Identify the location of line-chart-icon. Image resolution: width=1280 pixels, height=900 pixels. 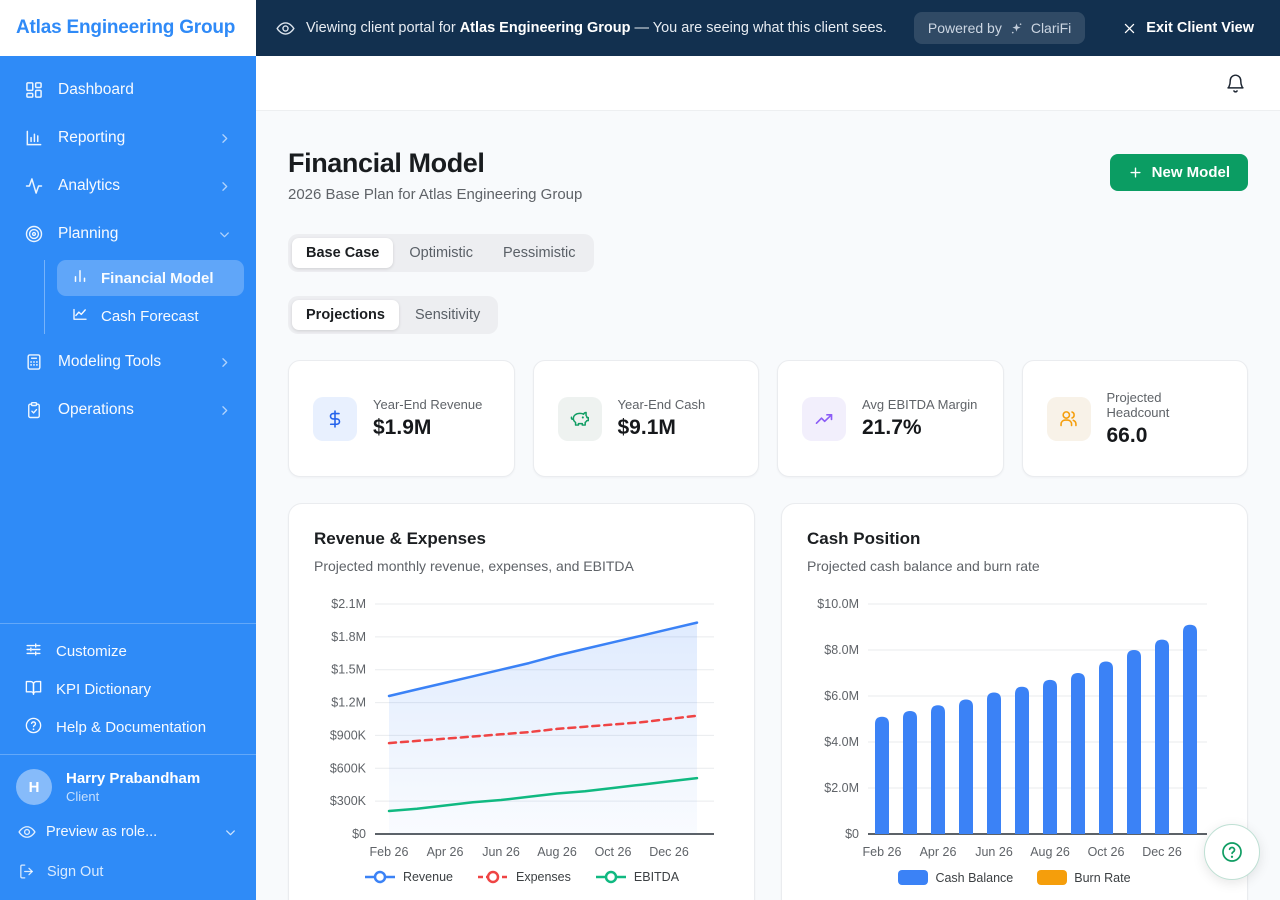
(80, 316).